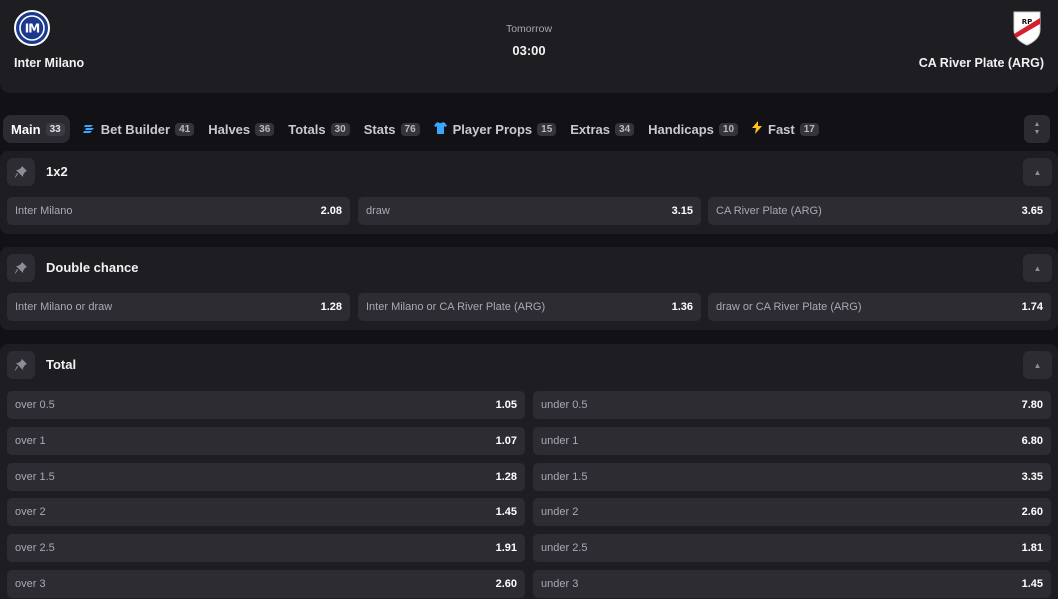 This screenshot has height=599, width=1058. Describe the element at coordinates (789, 307) in the screenshot. I see `odd-label: draw or CA River Plate (ARG)` at that location.